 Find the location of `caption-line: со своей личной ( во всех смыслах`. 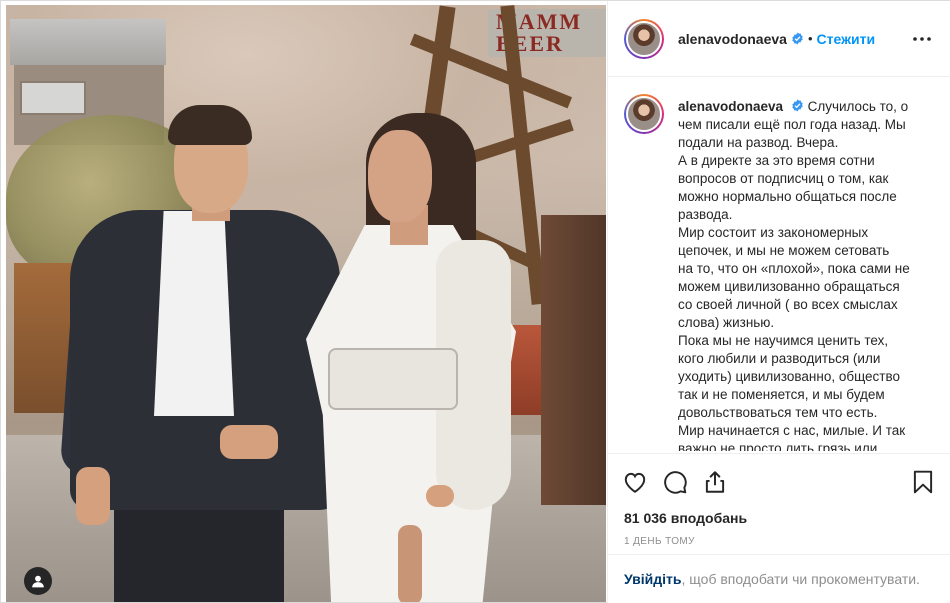

caption-line: со своей личной ( во всех смыслах is located at coordinates (788, 304).